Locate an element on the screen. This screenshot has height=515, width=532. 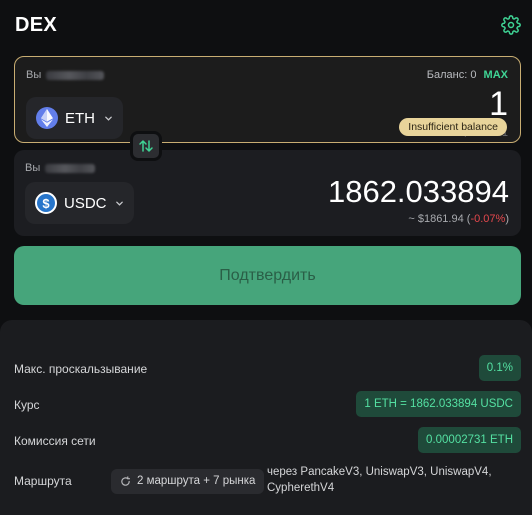
max-button: MAX is located at coordinates (496, 75).